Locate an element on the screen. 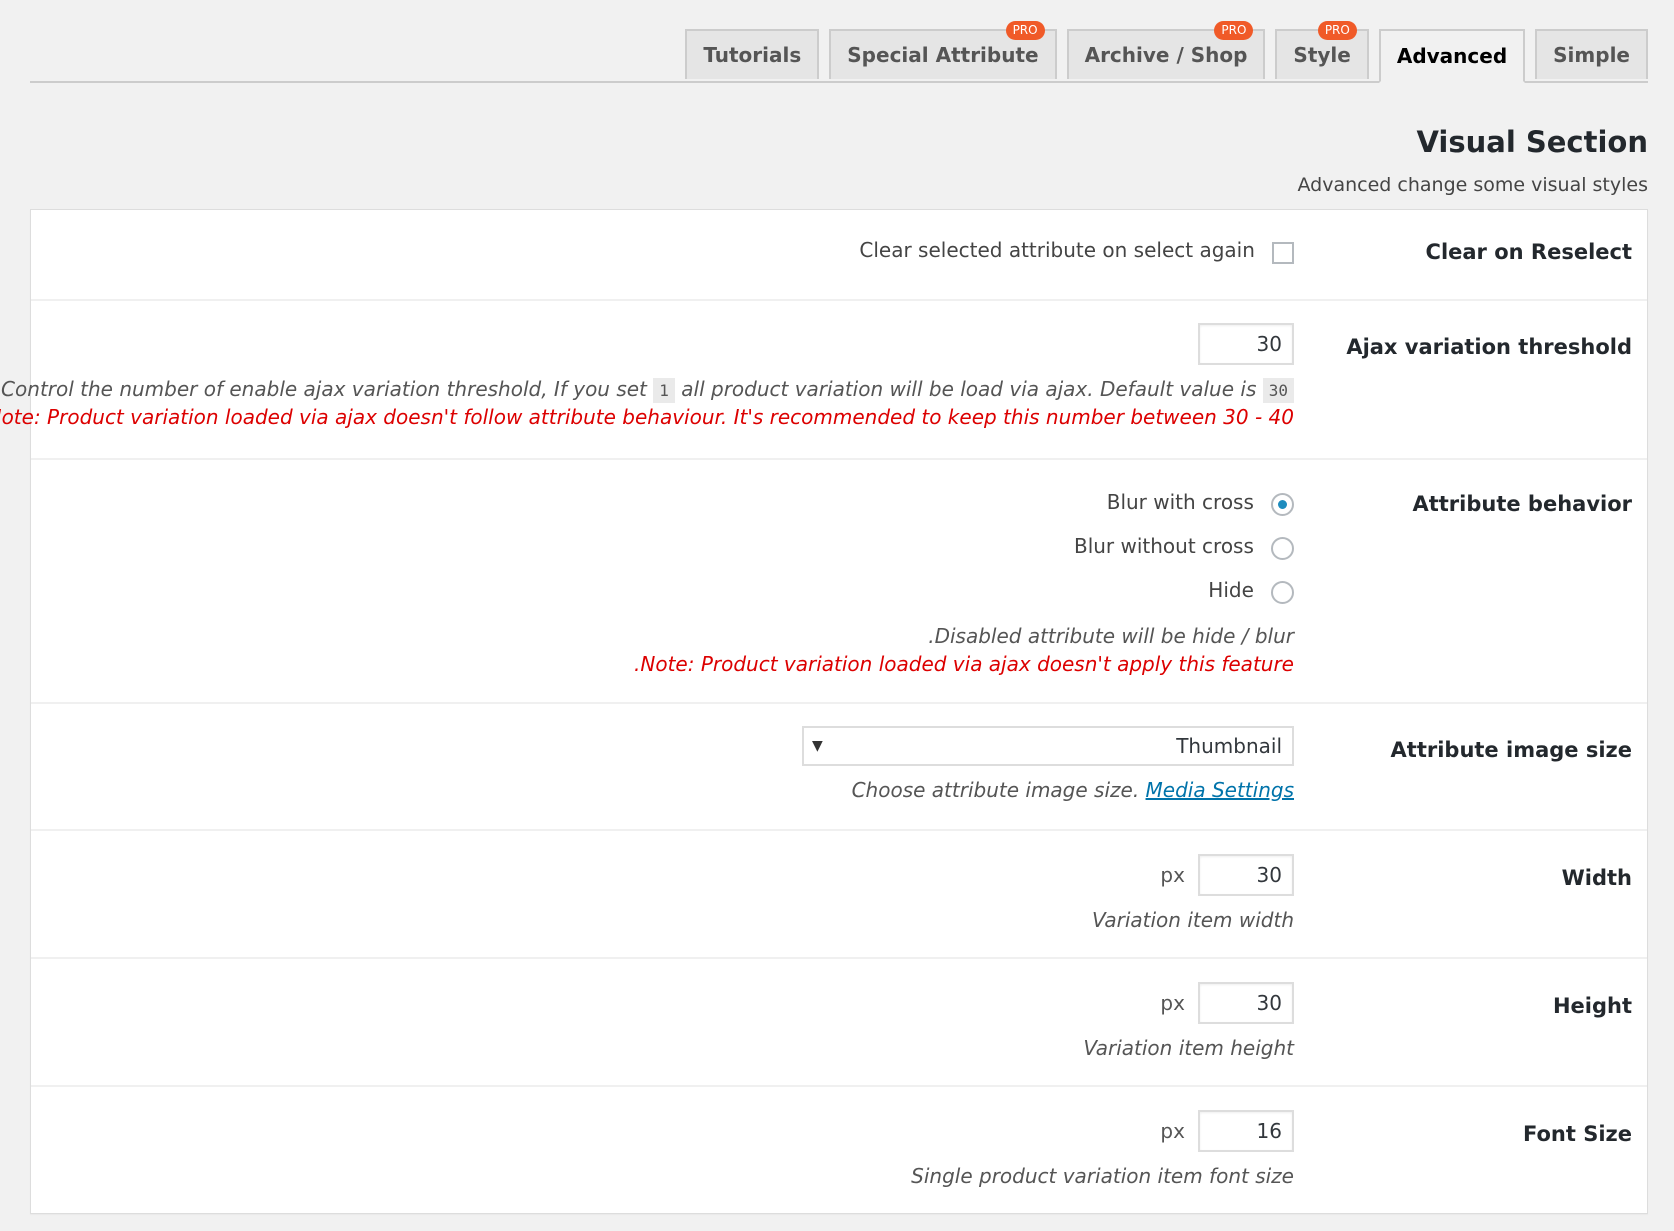 This screenshot has height=1231, width=1674. height-input is located at coordinates (1246, 1003).